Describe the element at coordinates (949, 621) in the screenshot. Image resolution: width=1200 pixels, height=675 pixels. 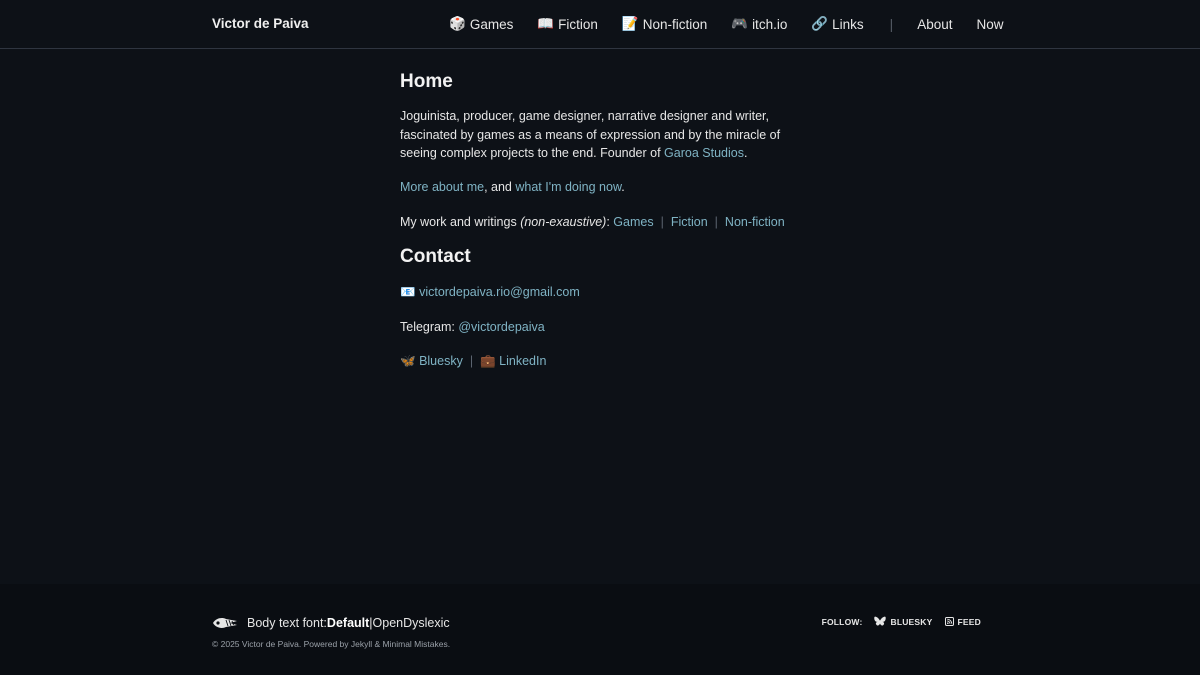
I see `rss-icon` at that location.